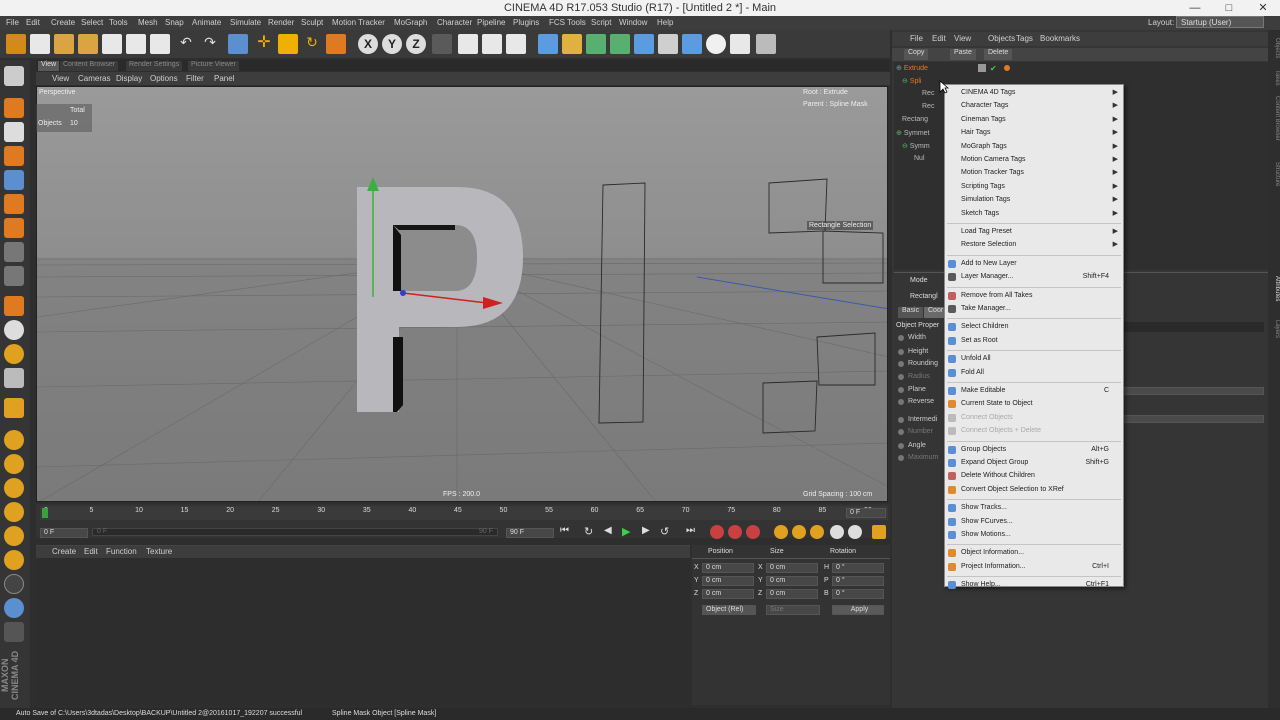  What do you see at coordinates (728, 568) in the screenshot?
I see `position-field-x: 0 cm` at bounding box center [728, 568].